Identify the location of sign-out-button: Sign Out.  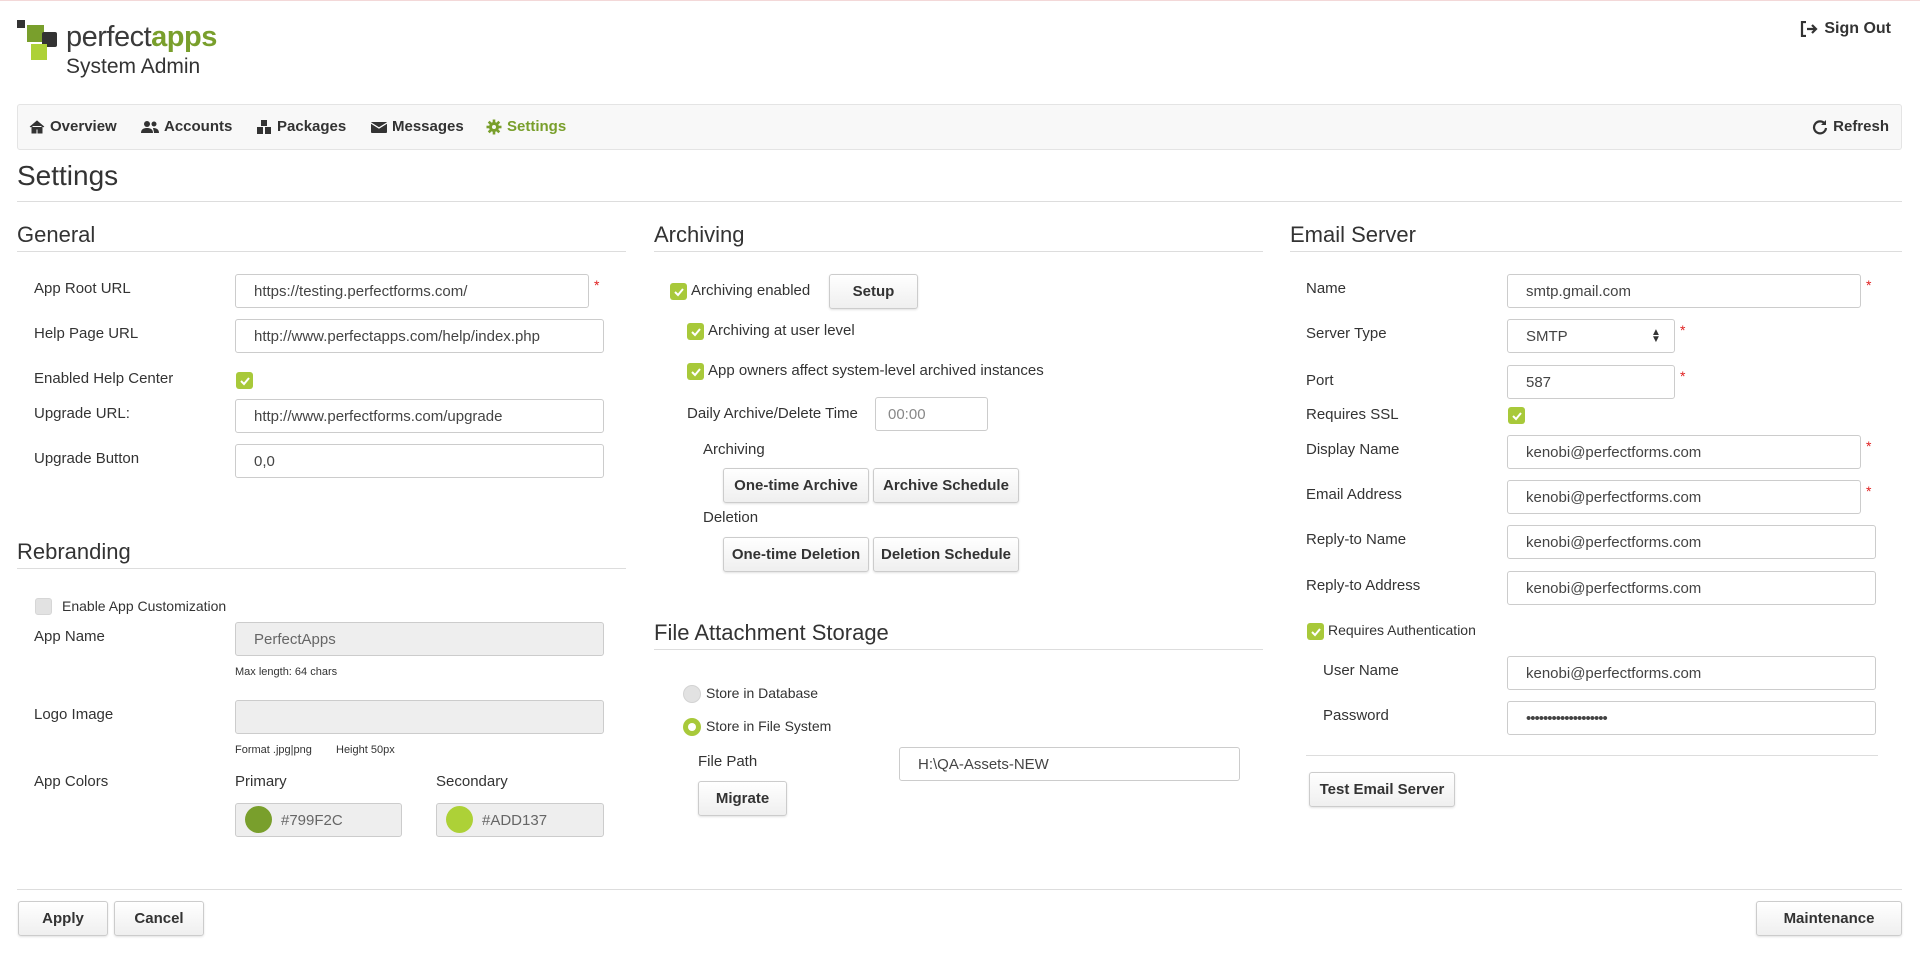
(1845, 29).